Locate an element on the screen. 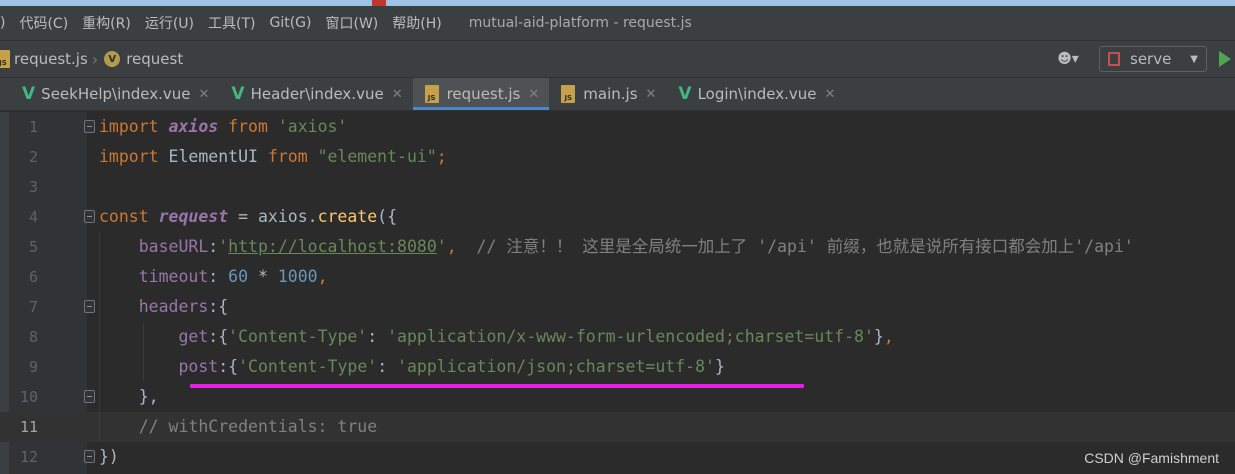 Image resolution: width=1235 pixels, height=474 pixels. breadcrumb: request.js › V request is located at coordinates (91, 59).